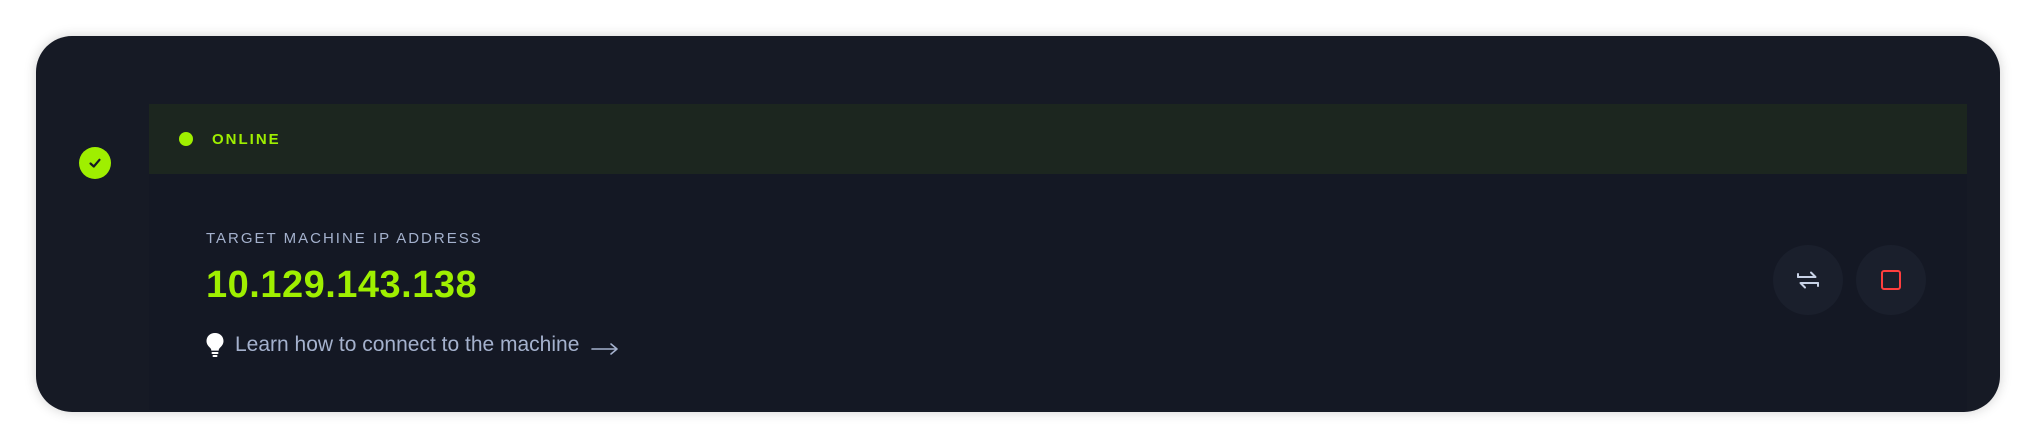  I want to click on ip-address-value: 10.129.143.138, so click(341, 285).